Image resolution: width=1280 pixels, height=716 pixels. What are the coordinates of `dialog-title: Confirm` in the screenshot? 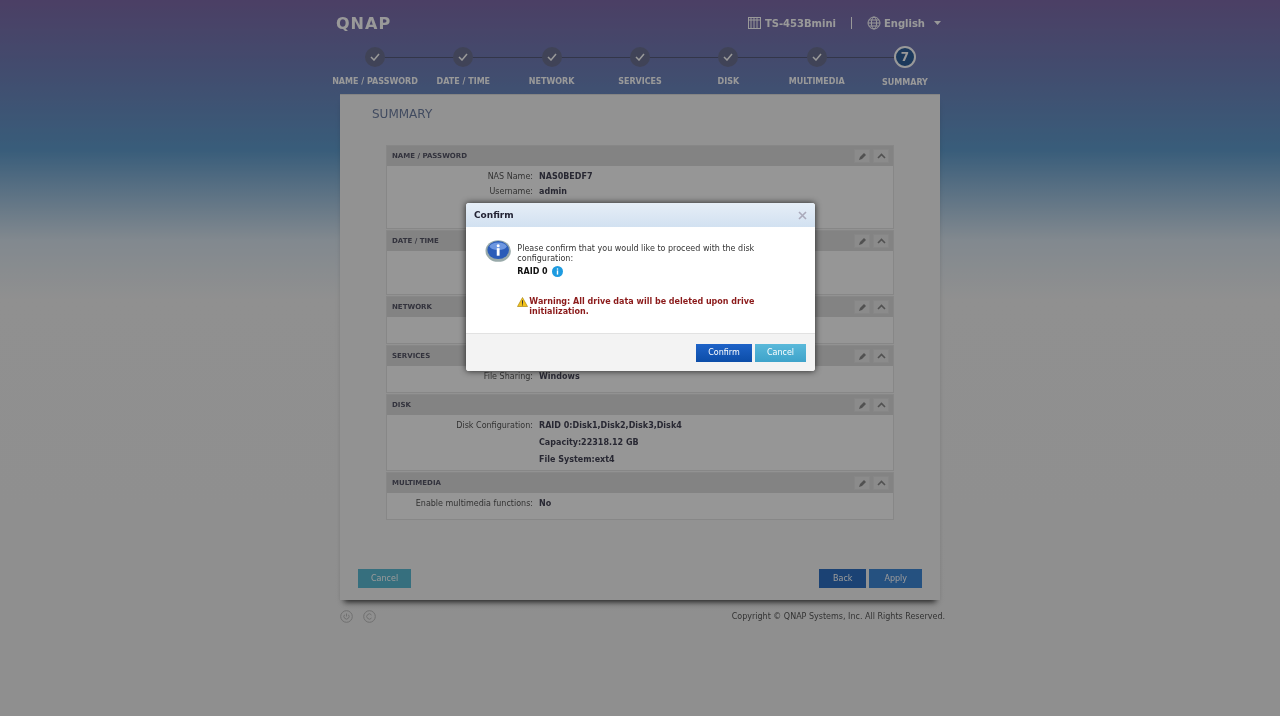 It's located at (494, 215).